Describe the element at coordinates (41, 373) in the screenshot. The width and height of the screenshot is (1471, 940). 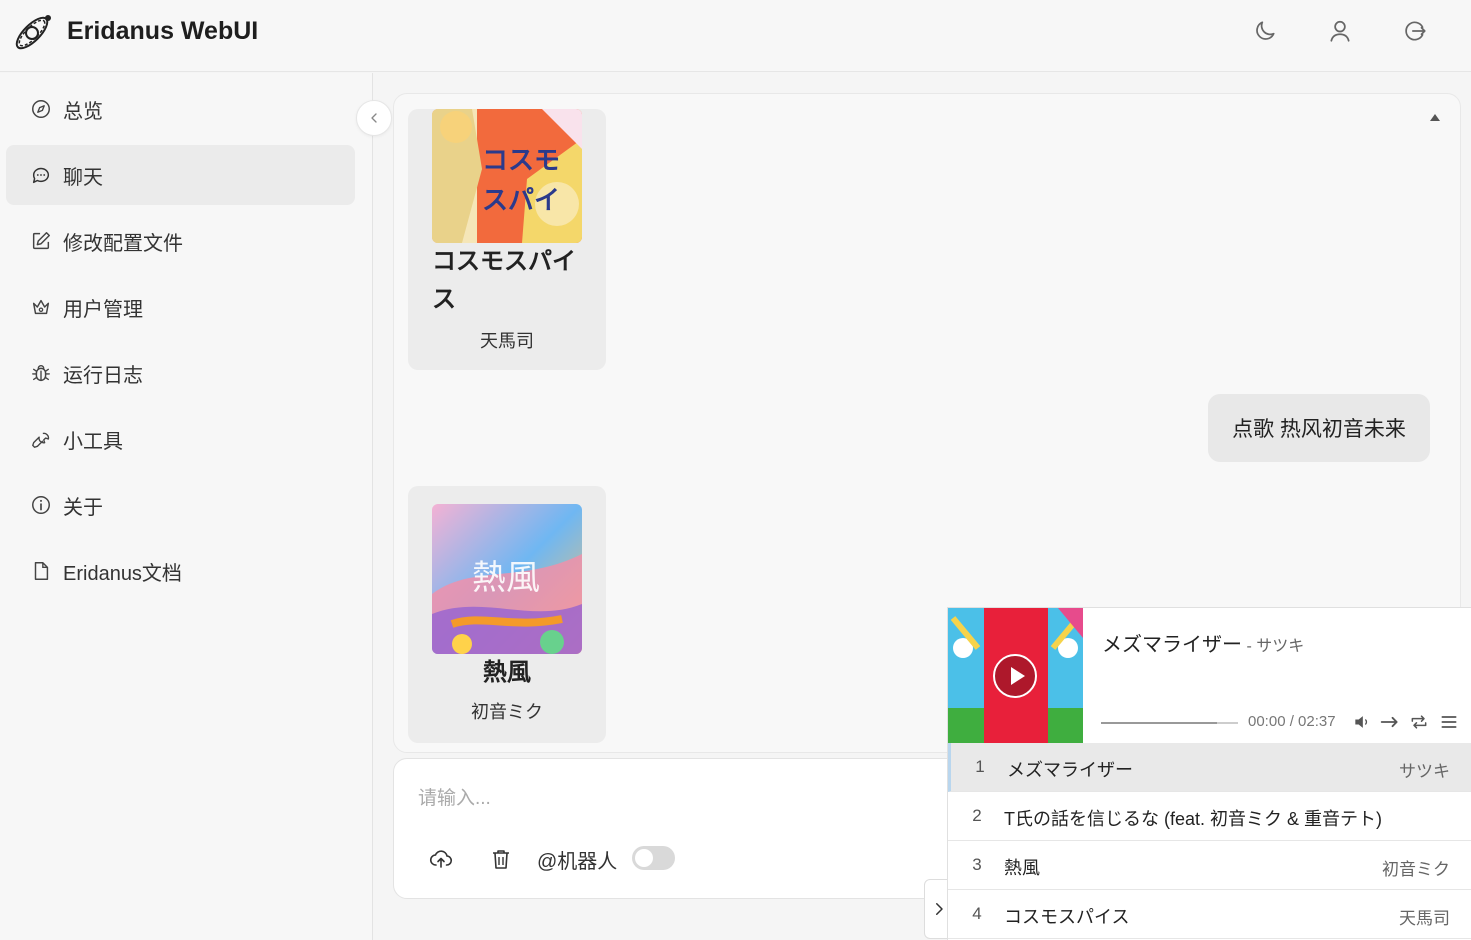
I see `bug-icon` at that location.